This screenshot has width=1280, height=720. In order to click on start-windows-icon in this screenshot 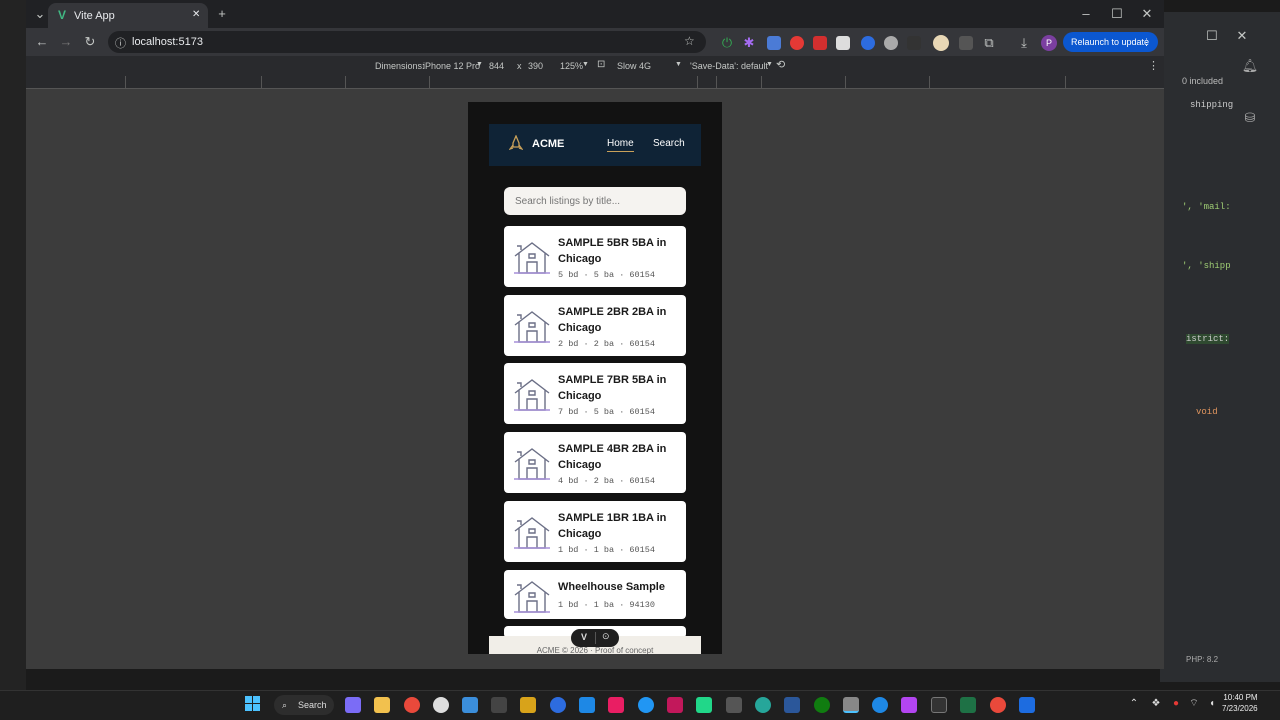, I will do `click(253, 704)`.